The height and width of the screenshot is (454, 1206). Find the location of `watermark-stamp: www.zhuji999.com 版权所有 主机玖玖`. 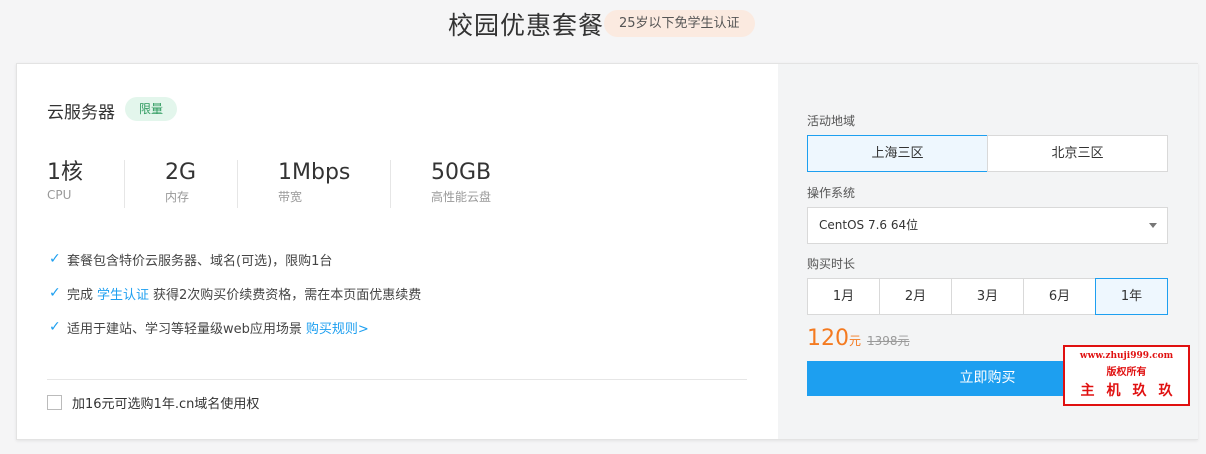

watermark-stamp: www.zhuji999.com 版权所有 主机玖玖 is located at coordinates (1126, 375).